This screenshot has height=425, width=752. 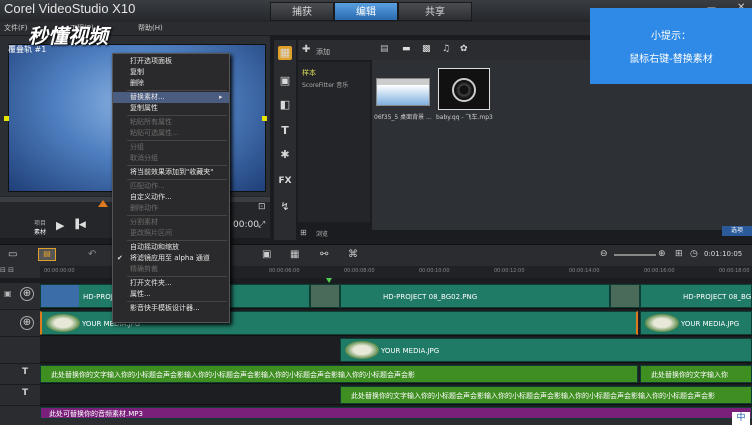 I want to click on hint-box, so click(x=671, y=46).